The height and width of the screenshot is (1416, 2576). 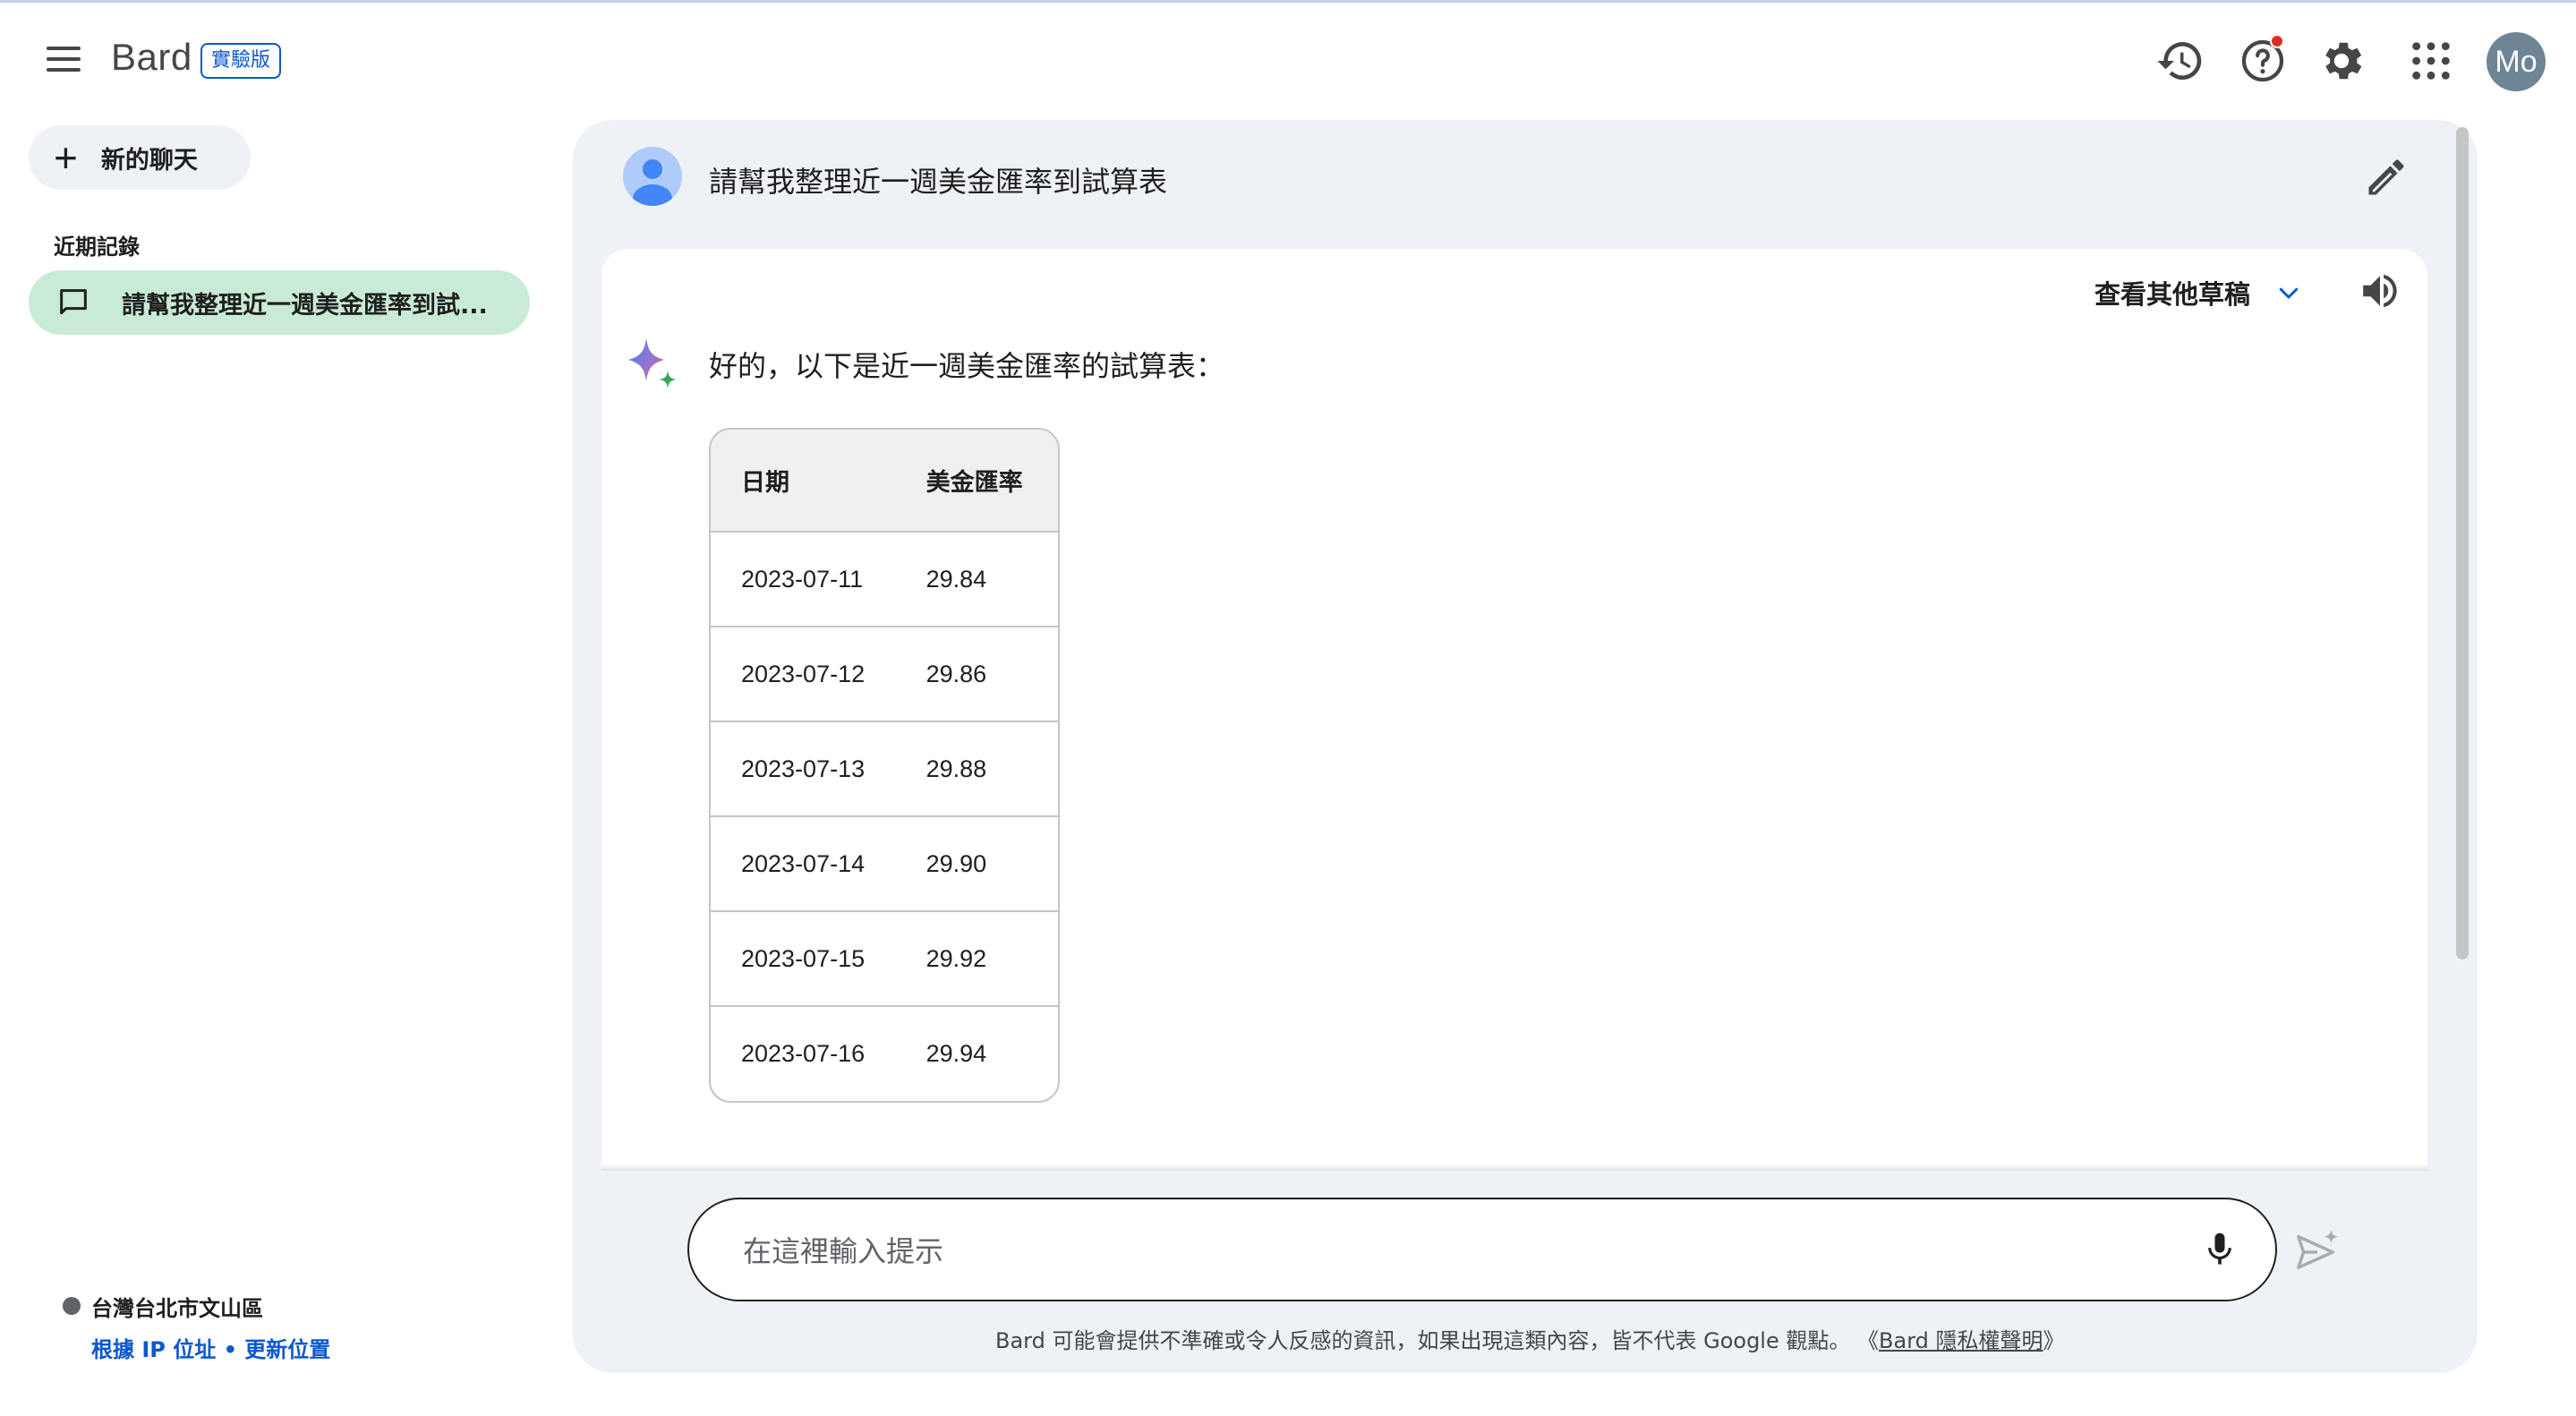 I want to click on table-row: 2023-07-13 29.88, so click(x=884, y=769).